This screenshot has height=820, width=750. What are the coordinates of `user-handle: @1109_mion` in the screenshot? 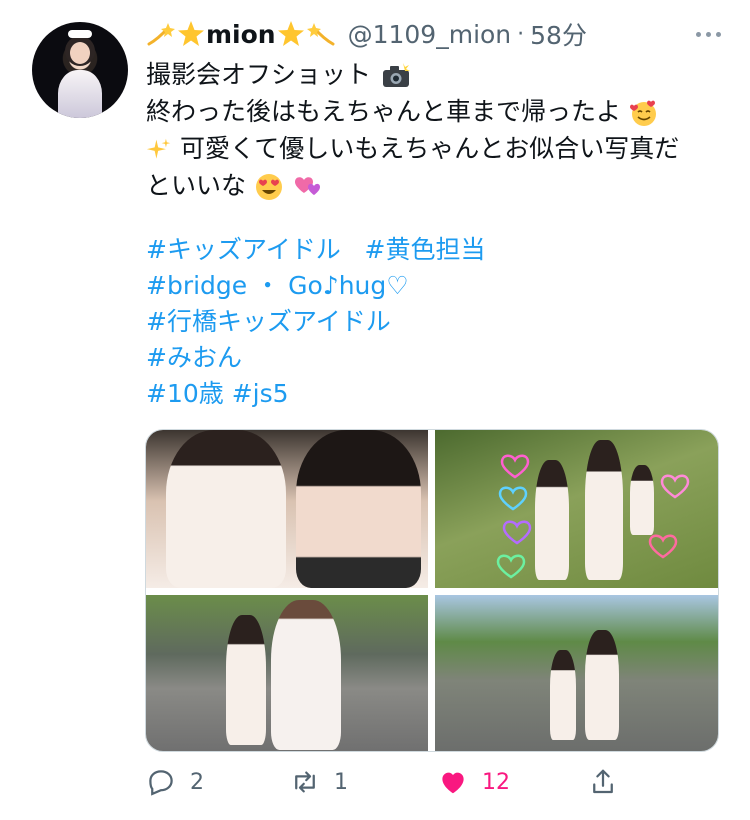 It's located at (430, 34).